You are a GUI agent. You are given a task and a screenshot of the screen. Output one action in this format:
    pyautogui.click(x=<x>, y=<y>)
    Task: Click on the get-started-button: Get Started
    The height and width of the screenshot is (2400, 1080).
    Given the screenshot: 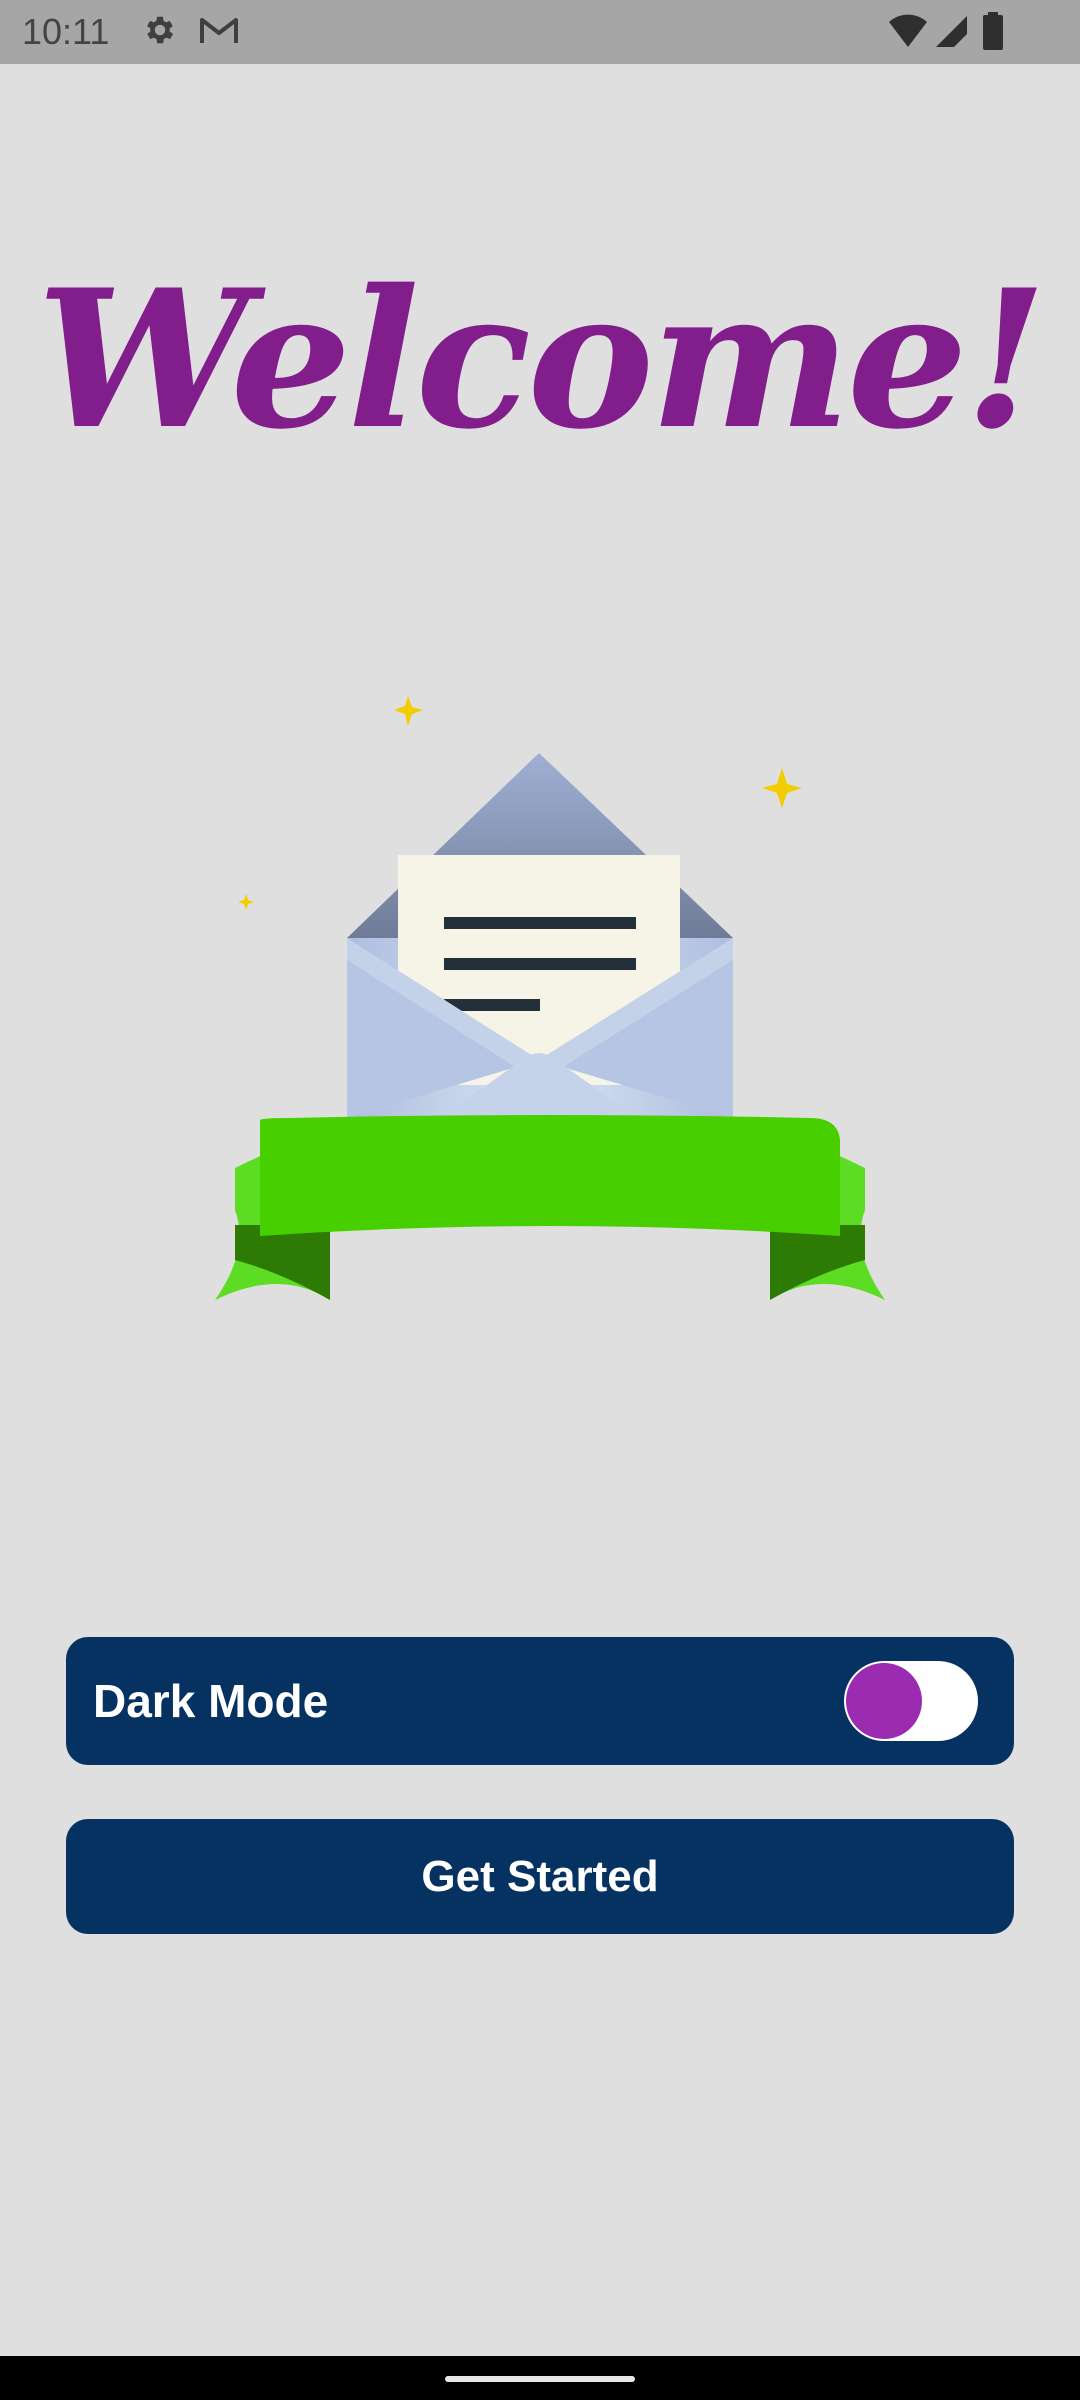 What is the action you would take?
    pyautogui.click(x=540, y=1876)
    